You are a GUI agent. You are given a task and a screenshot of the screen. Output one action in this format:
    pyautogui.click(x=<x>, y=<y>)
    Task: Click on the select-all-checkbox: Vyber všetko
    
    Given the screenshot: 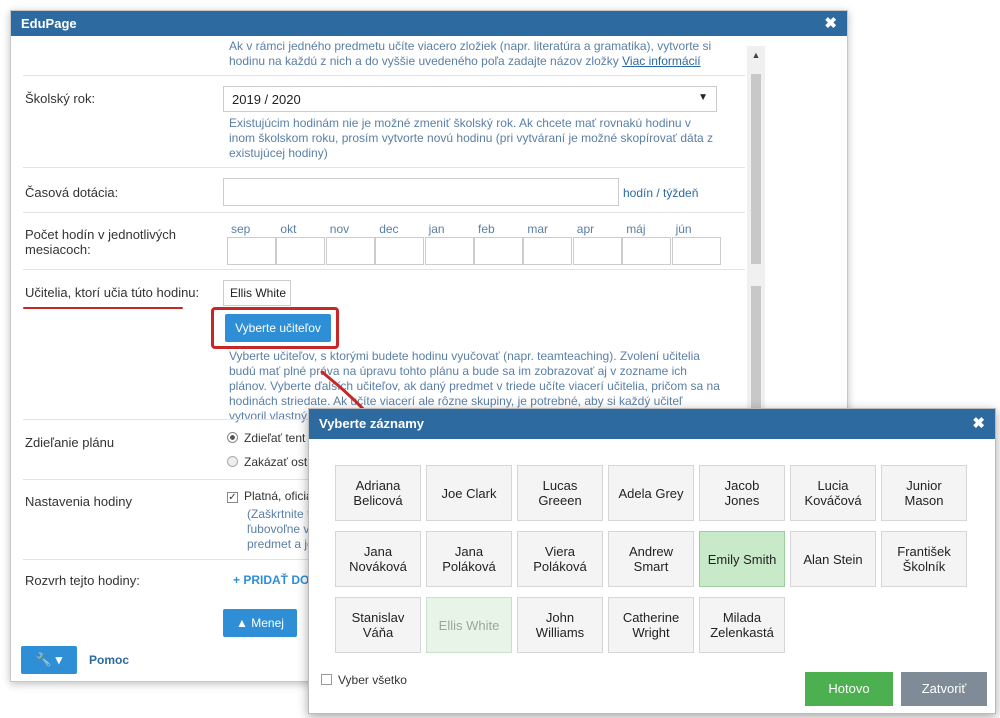 What is the action you would take?
    pyautogui.click(x=364, y=680)
    